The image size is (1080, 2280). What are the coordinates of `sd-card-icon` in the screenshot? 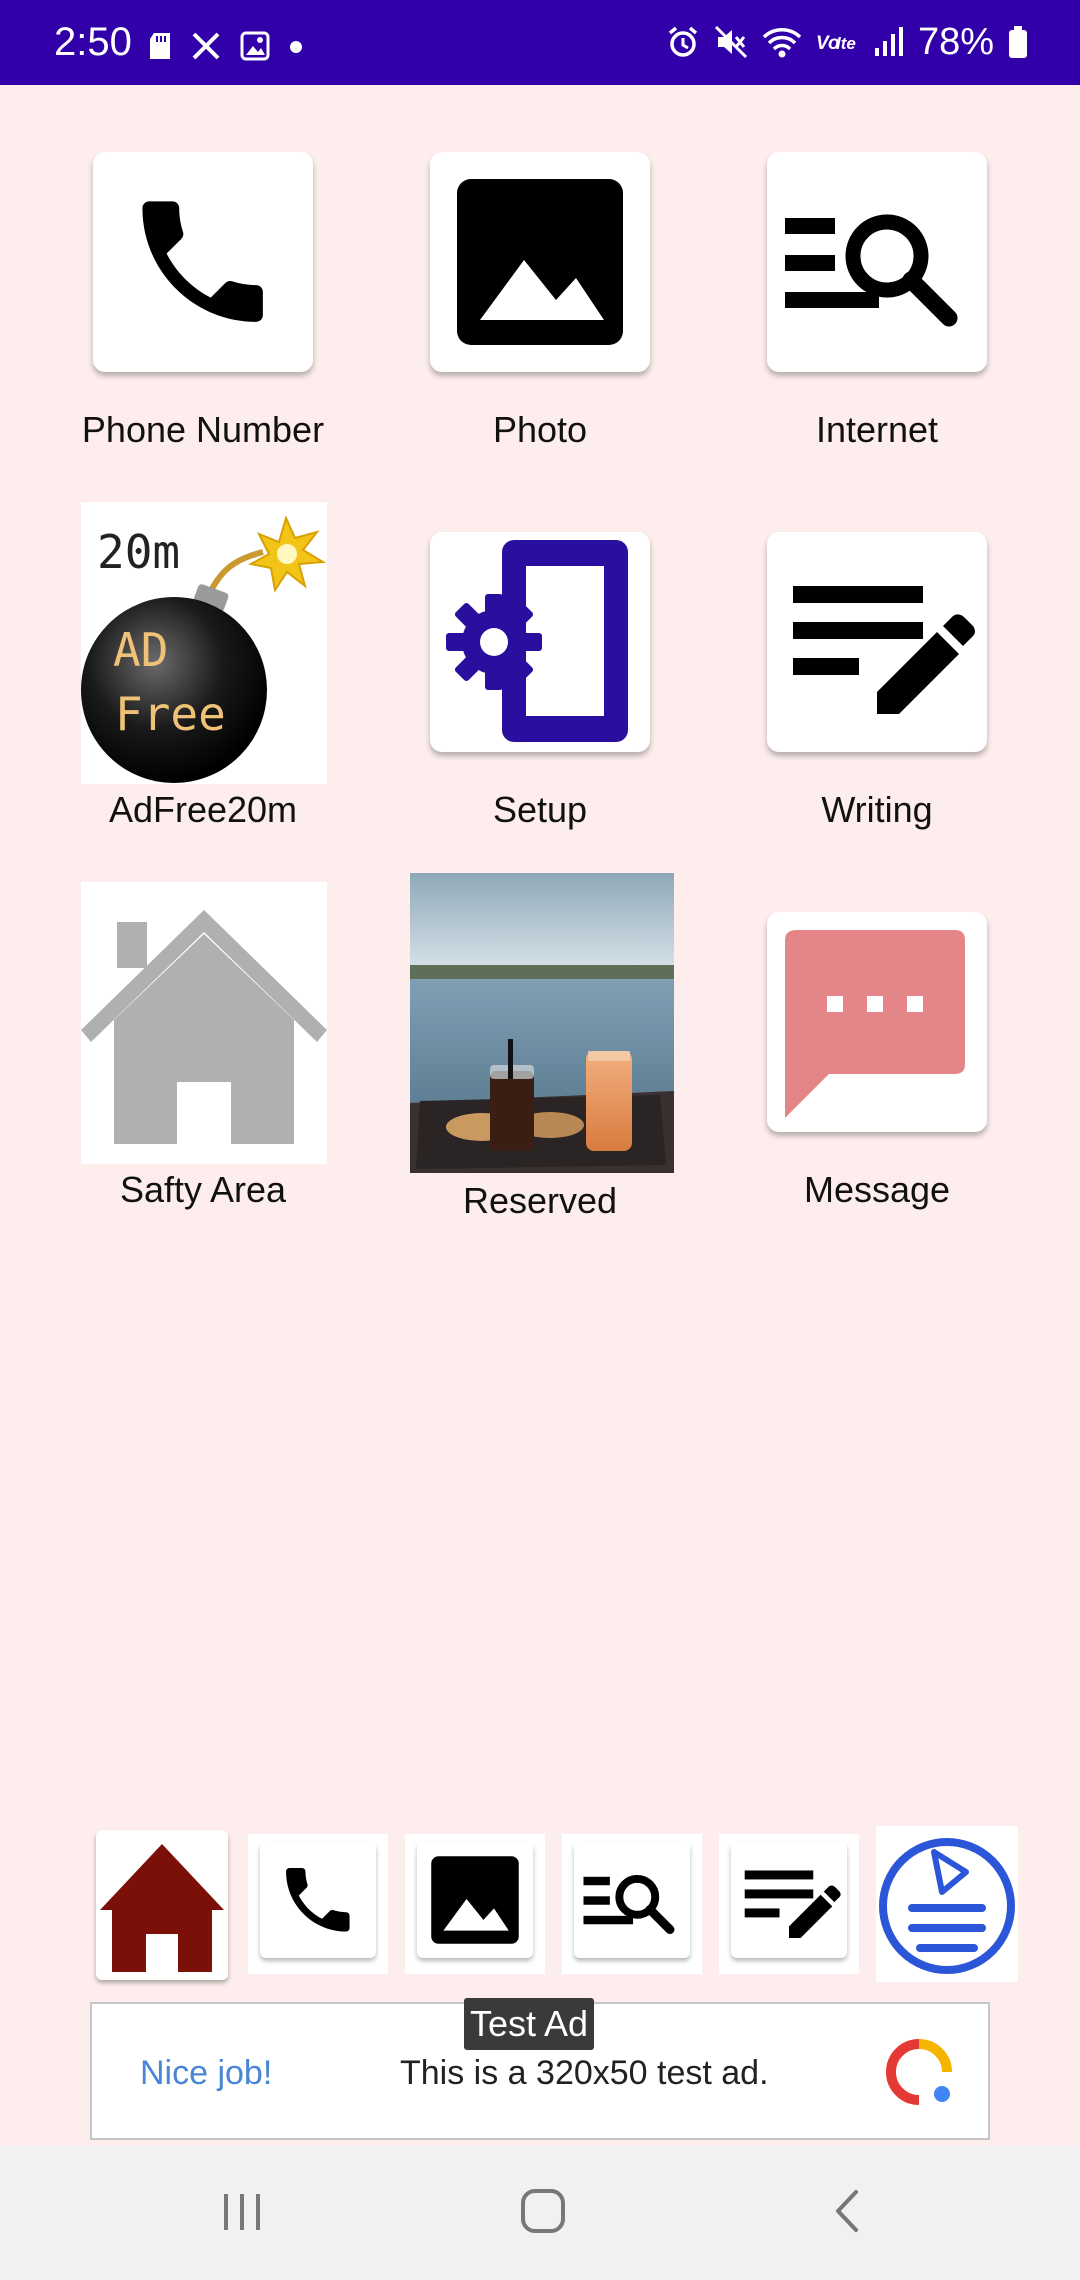 It's located at (160, 46).